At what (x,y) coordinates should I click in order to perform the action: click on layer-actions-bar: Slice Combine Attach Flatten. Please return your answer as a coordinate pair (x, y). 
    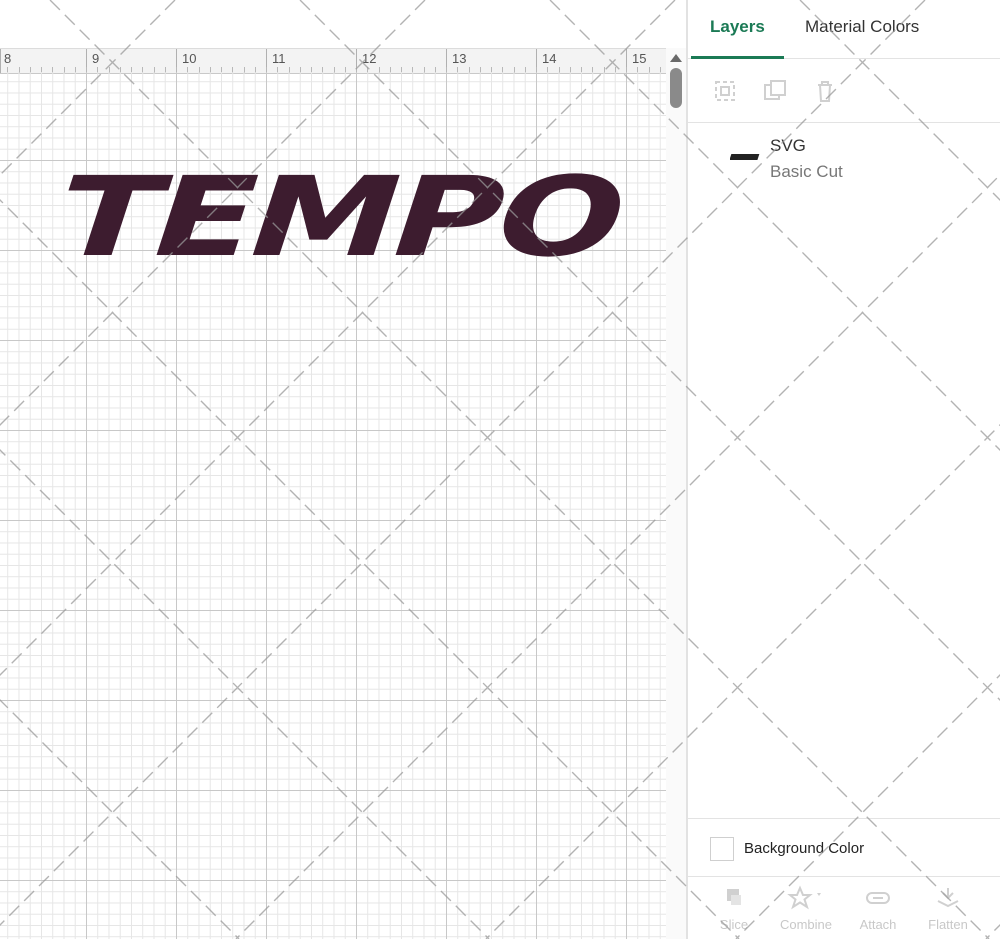
    Looking at the image, I should click on (844, 908).